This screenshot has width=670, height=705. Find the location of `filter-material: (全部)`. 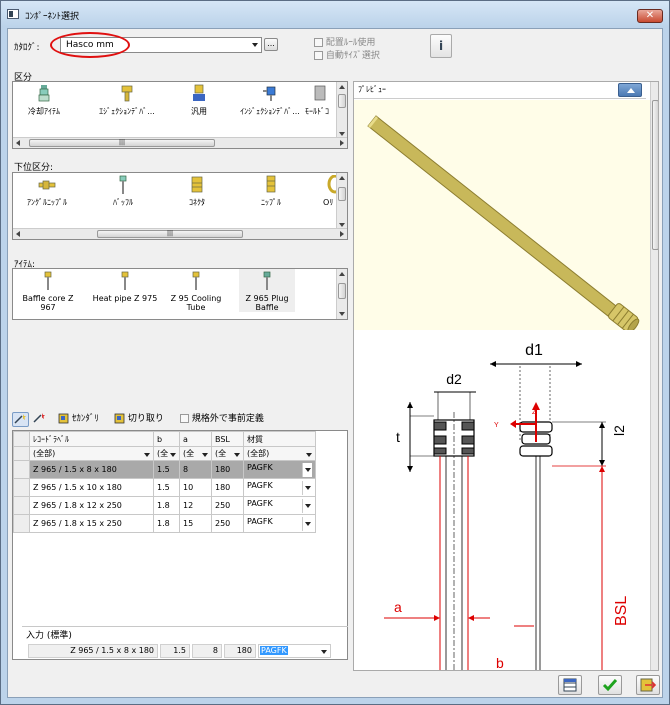

filter-material: (全部) is located at coordinates (279, 453).